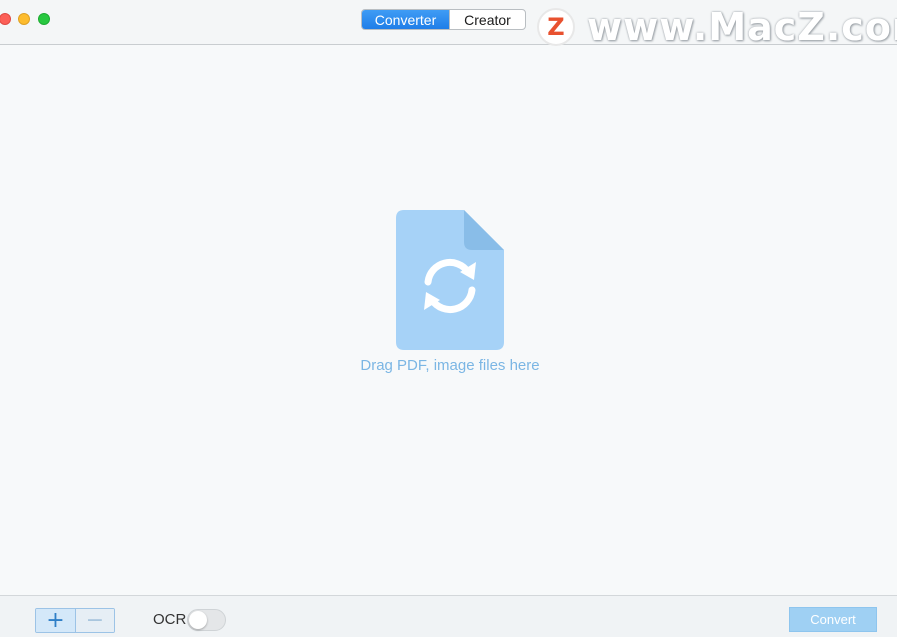 The image size is (897, 637). Describe the element at coordinates (448, 616) in the screenshot. I see `bottom-toolbar: + − OCR Convert` at that location.